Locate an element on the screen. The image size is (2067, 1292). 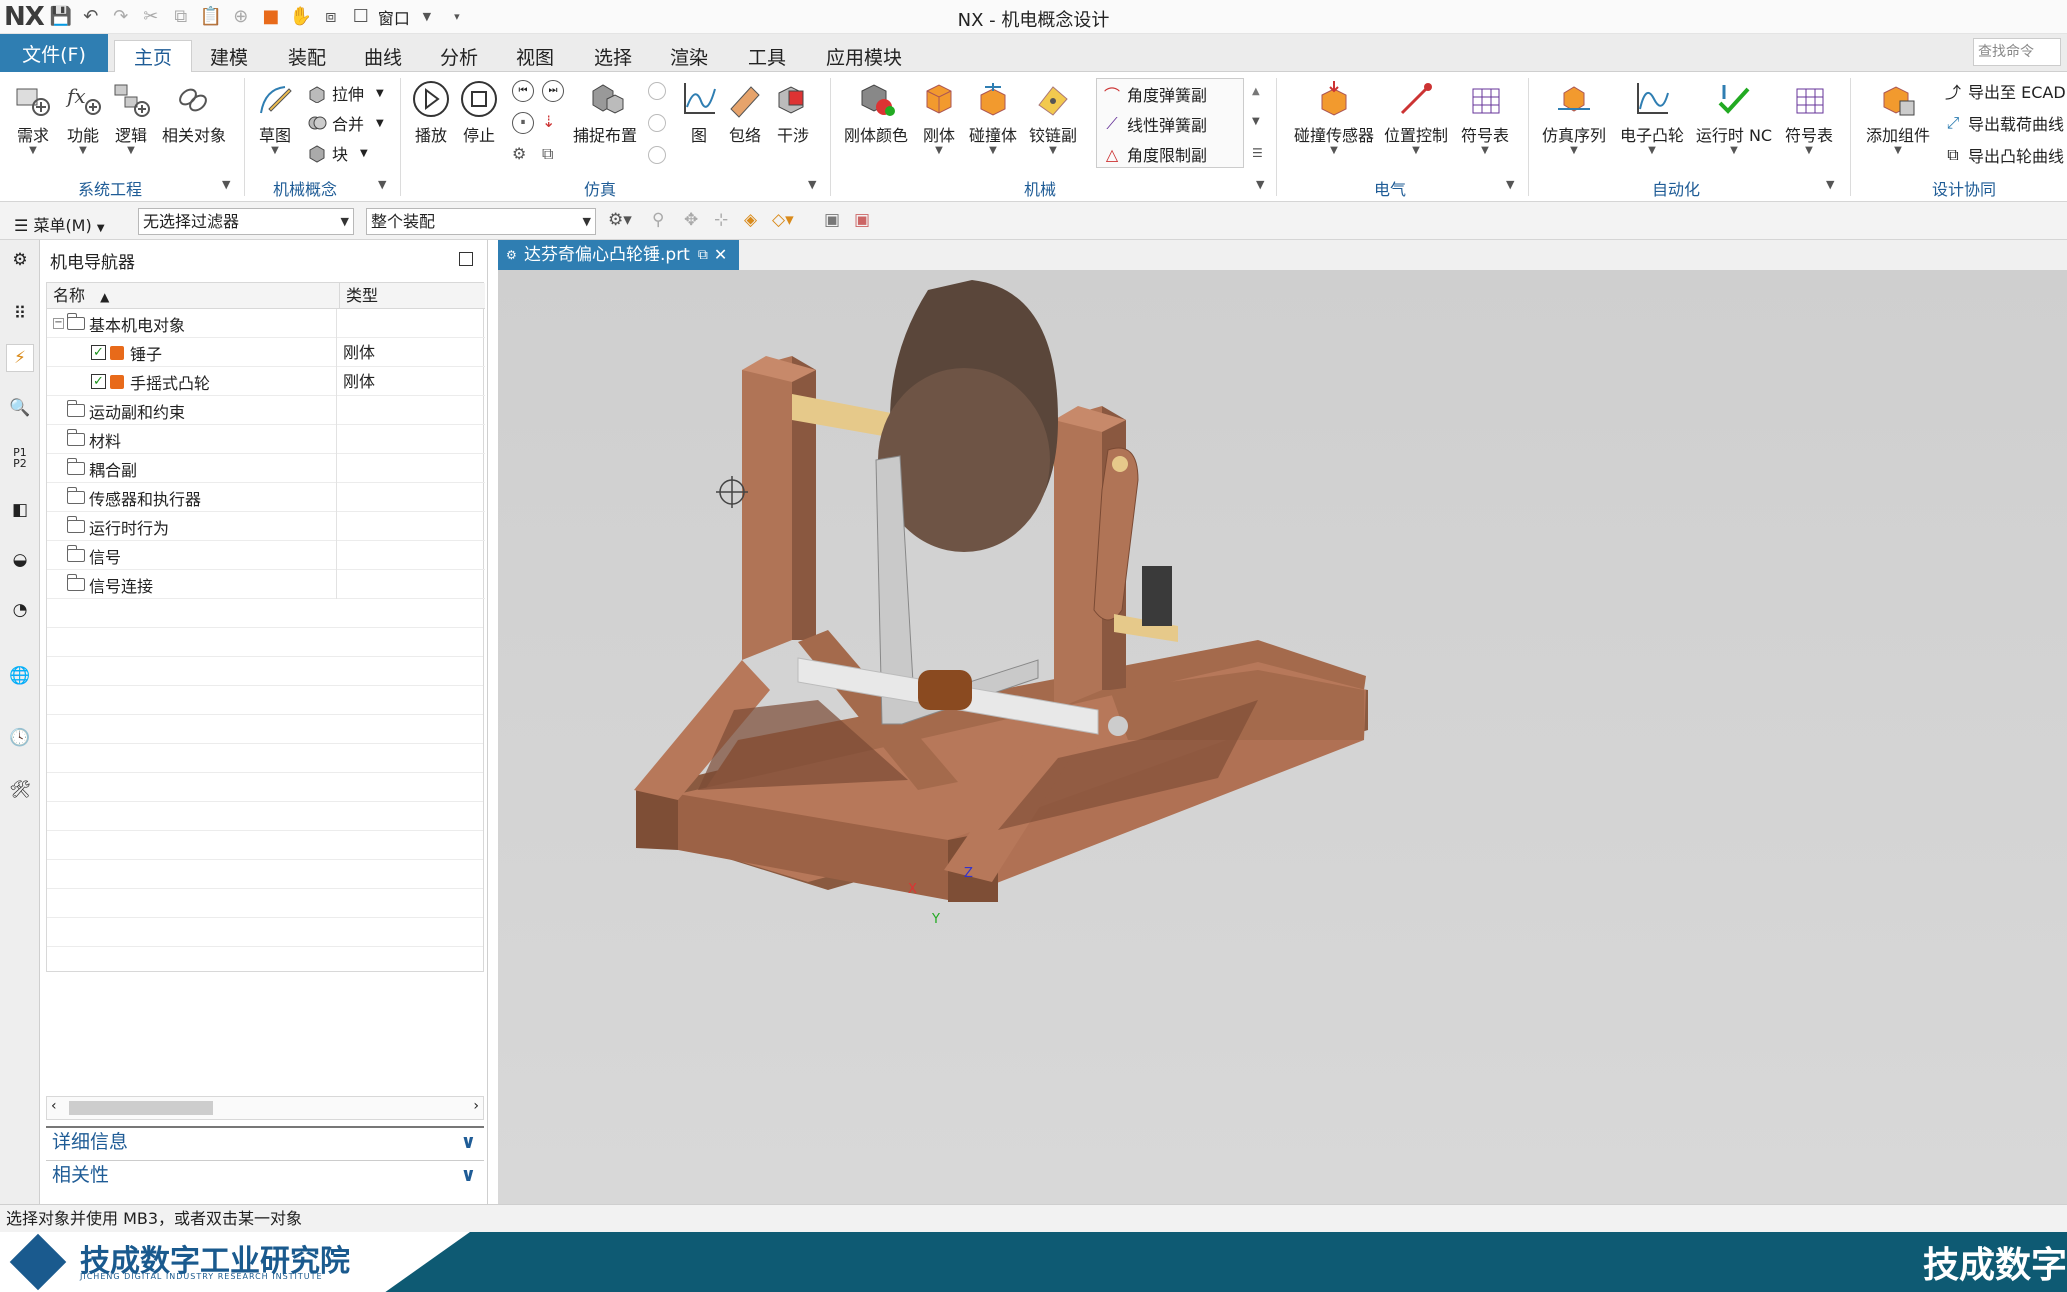
switch-window-icon: ⧈ is located at coordinates (331, 17).